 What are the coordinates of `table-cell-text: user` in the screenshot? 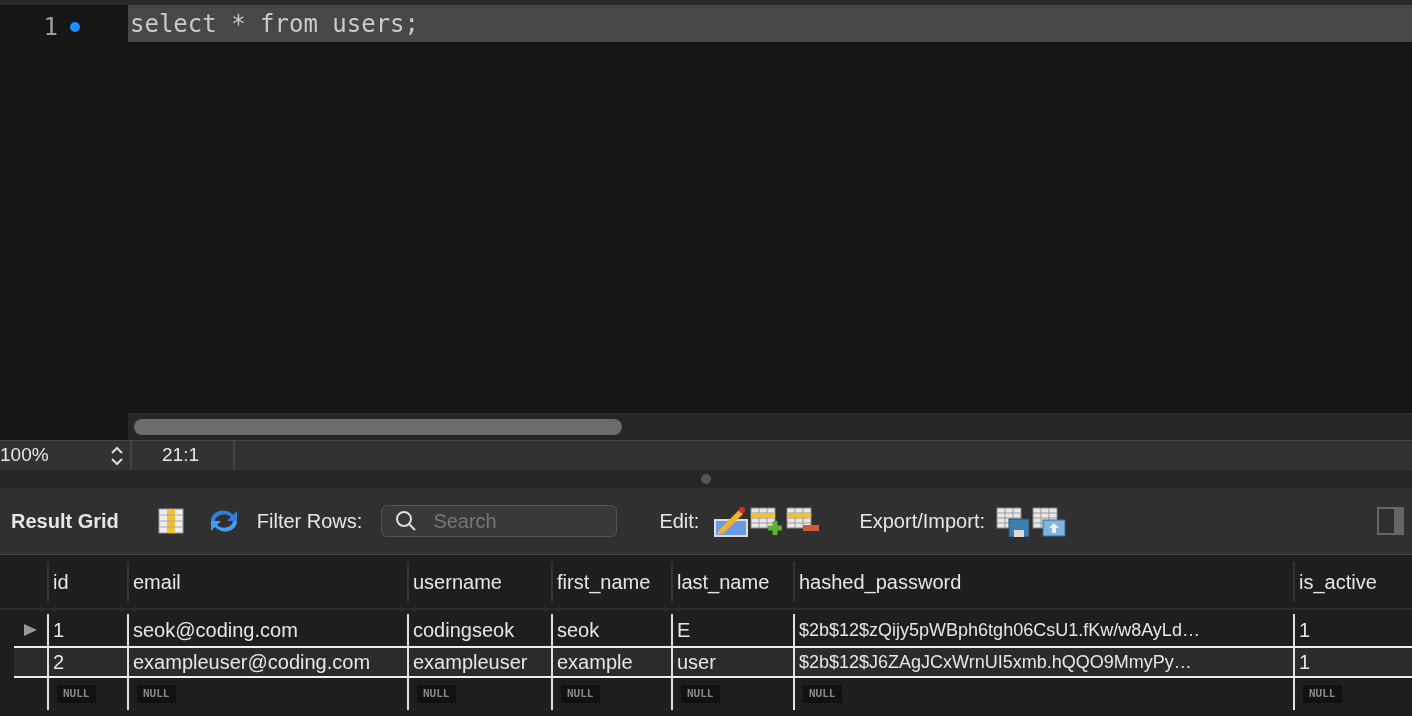 It's located at (696, 662).